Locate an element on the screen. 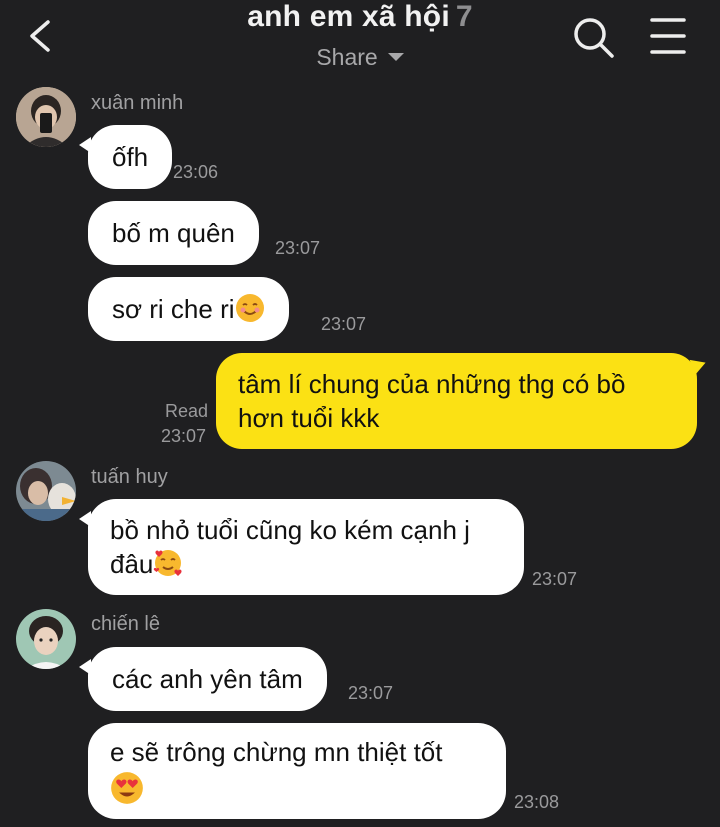  sender-name: tuấn huy is located at coordinates (129, 477).